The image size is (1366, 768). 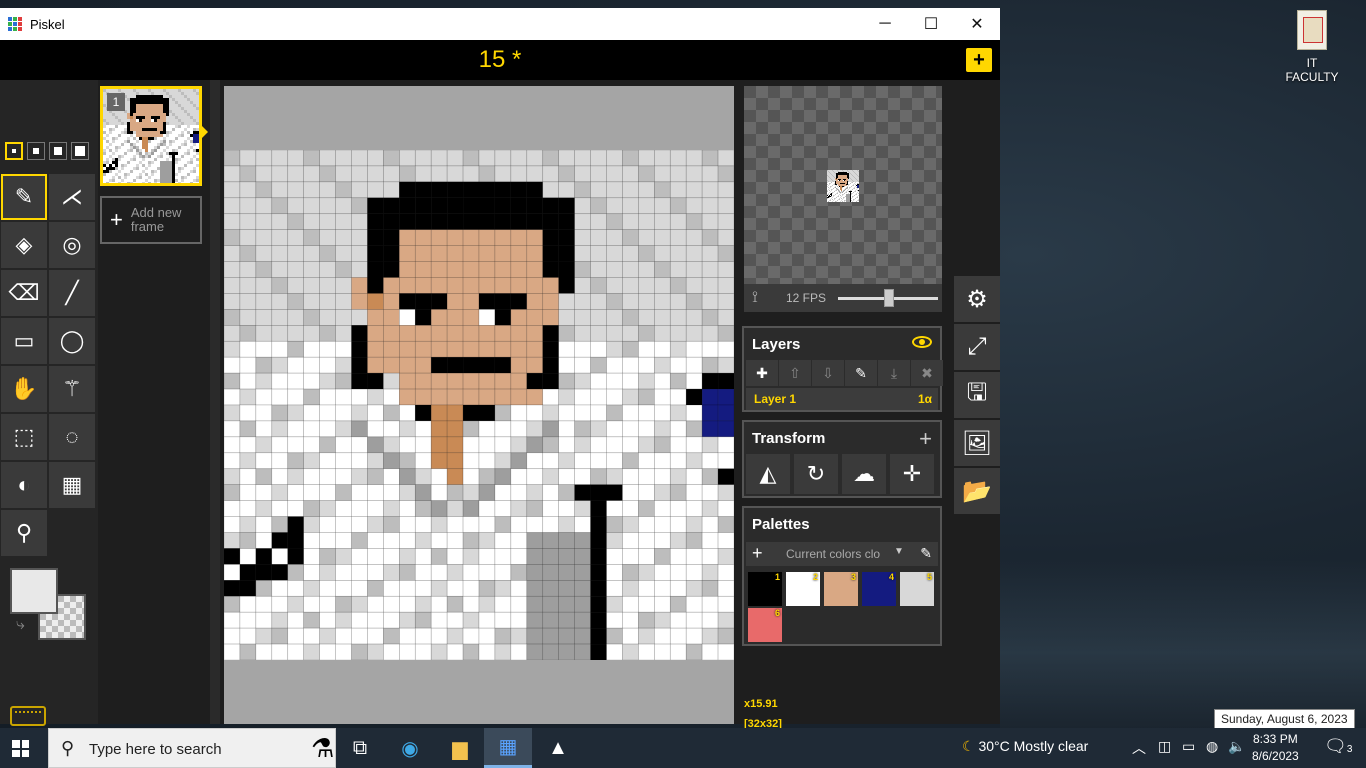 What do you see at coordinates (1312, 47) in the screenshot?
I see `desktop-shortcut: IT FACULTY` at bounding box center [1312, 47].